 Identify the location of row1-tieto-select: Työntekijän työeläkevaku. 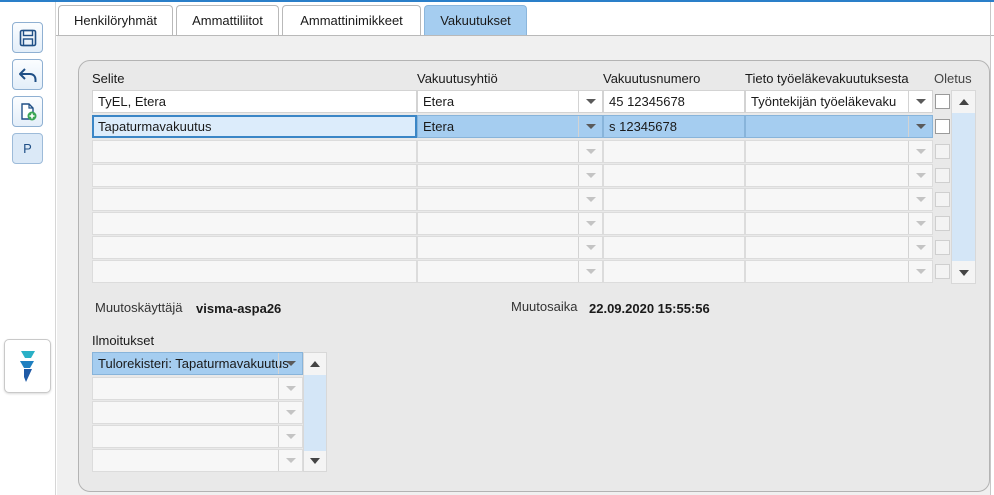
(839, 101).